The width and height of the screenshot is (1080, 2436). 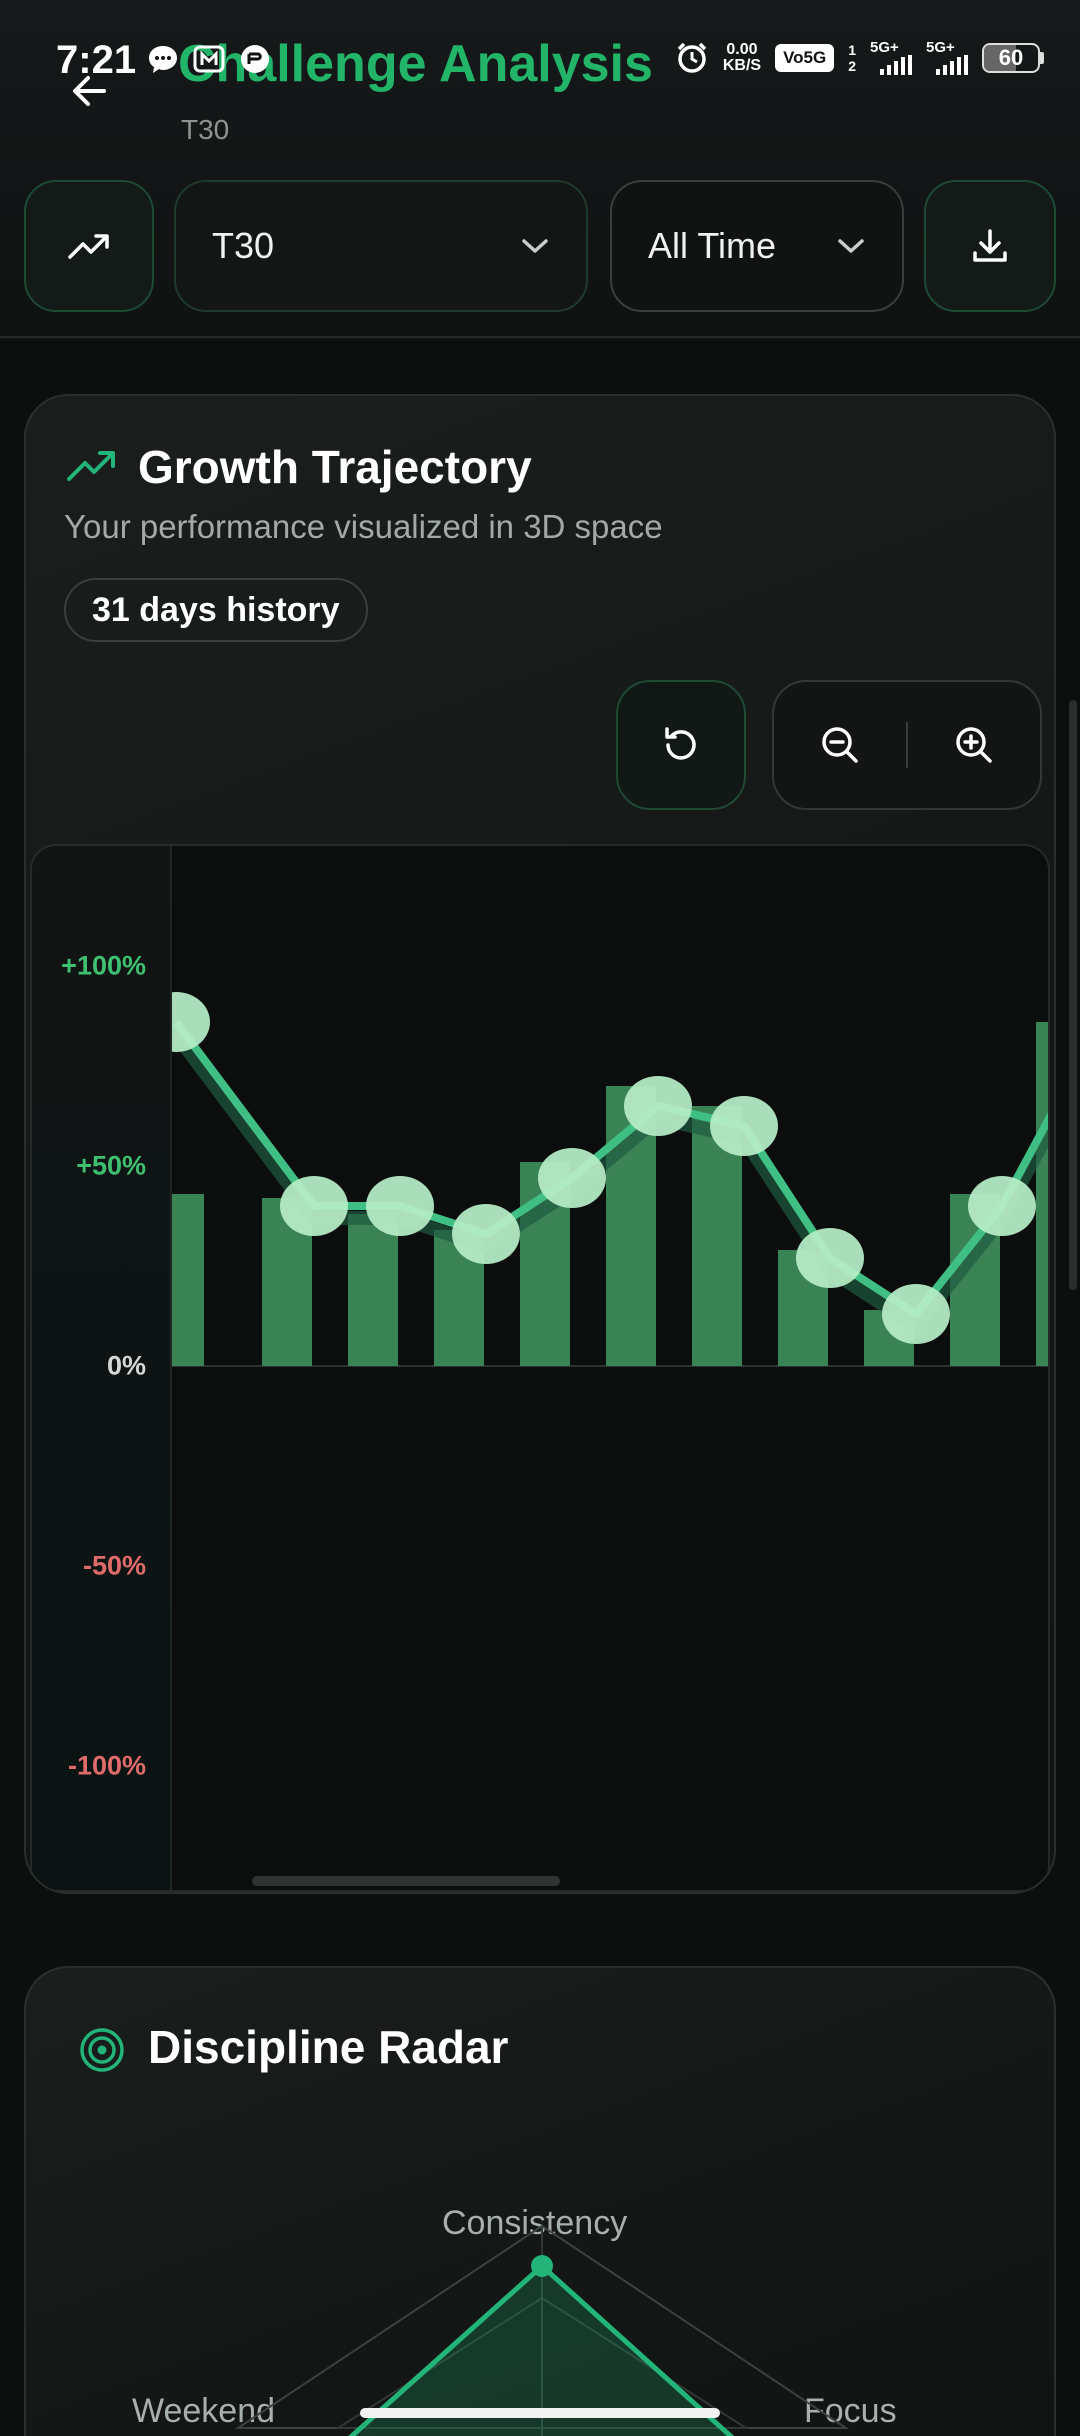 What do you see at coordinates (940, 47) in the screenshot?
I see `signal-2-label: 5G+` at bounding box center [940, 47].